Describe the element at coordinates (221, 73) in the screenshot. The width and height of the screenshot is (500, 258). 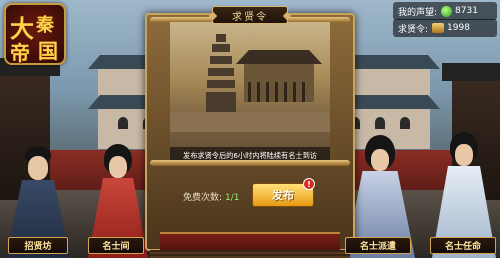
I see `pagoda-illustration` at that location.